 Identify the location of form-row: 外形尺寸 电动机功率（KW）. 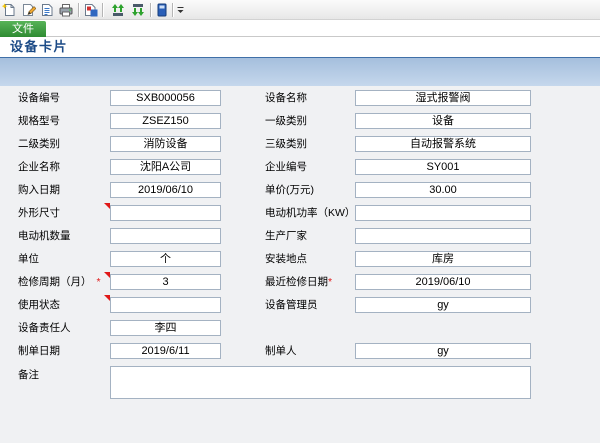
(300, 215).